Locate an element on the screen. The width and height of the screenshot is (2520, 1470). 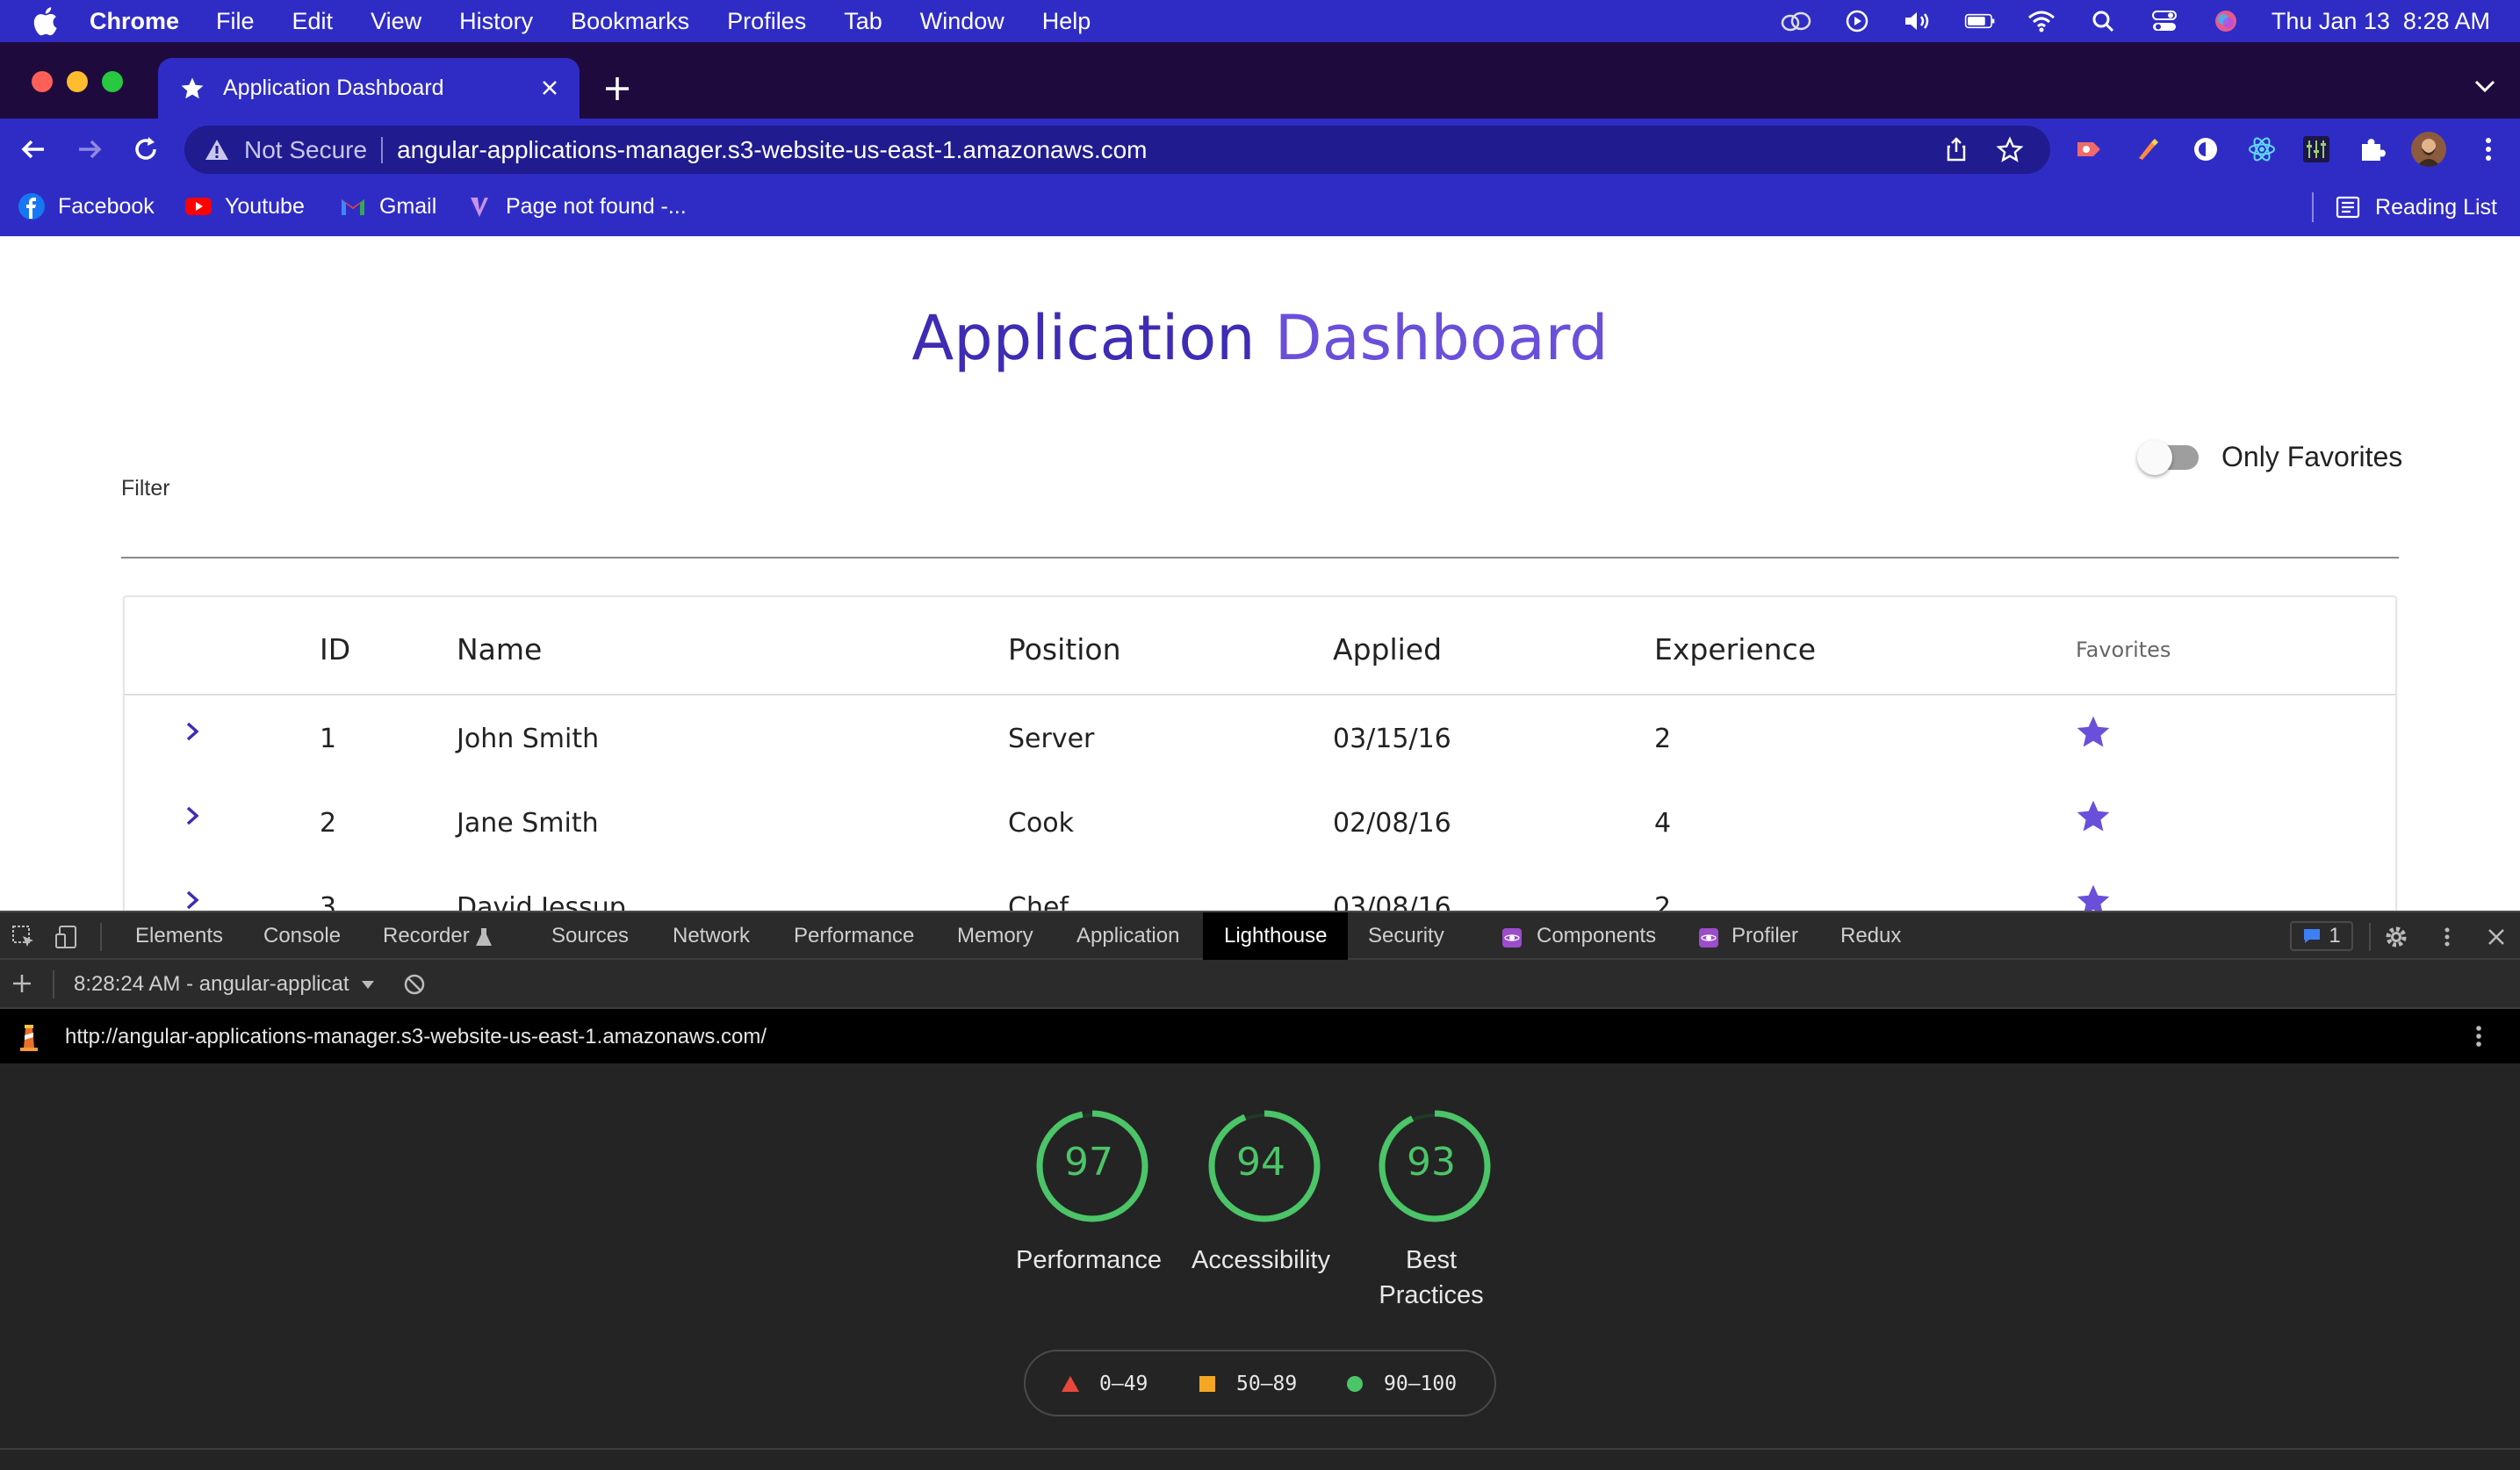
column-header-position: Position is located at coordinates (1064, 649).